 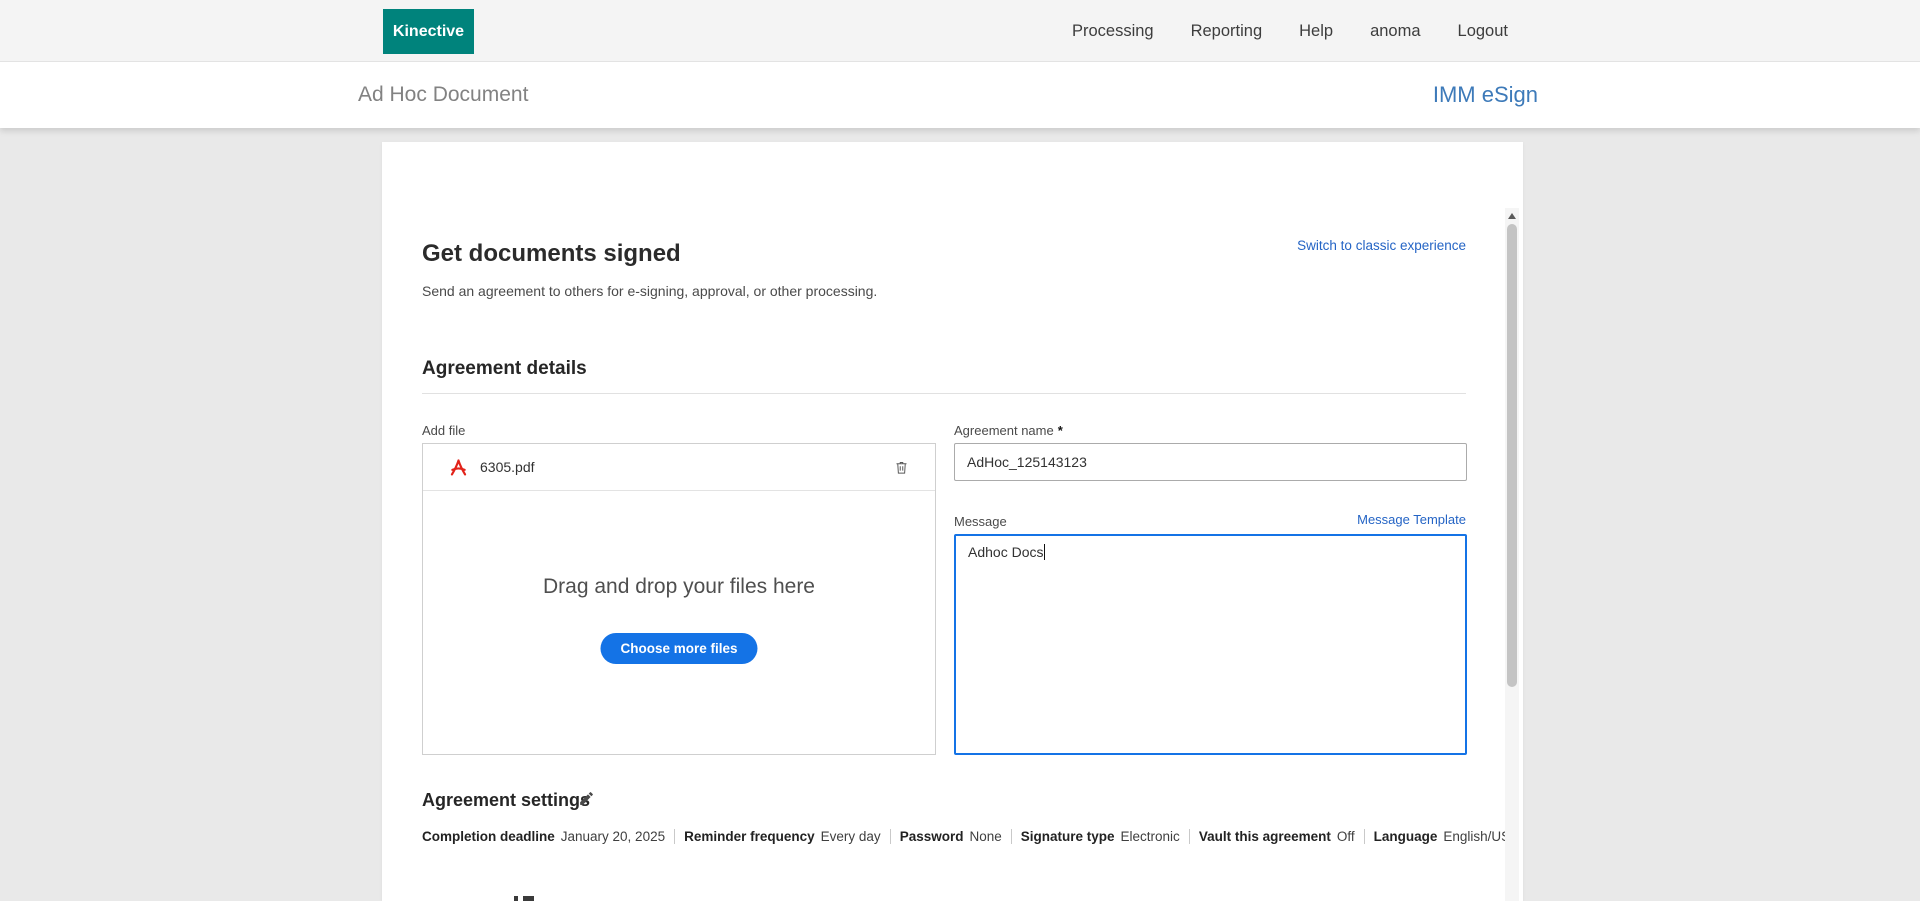 What do you see at coordinates (1512, 455) in the screenshot?
I see `scrollbar-thumb` at bounding box center [1512, 455].